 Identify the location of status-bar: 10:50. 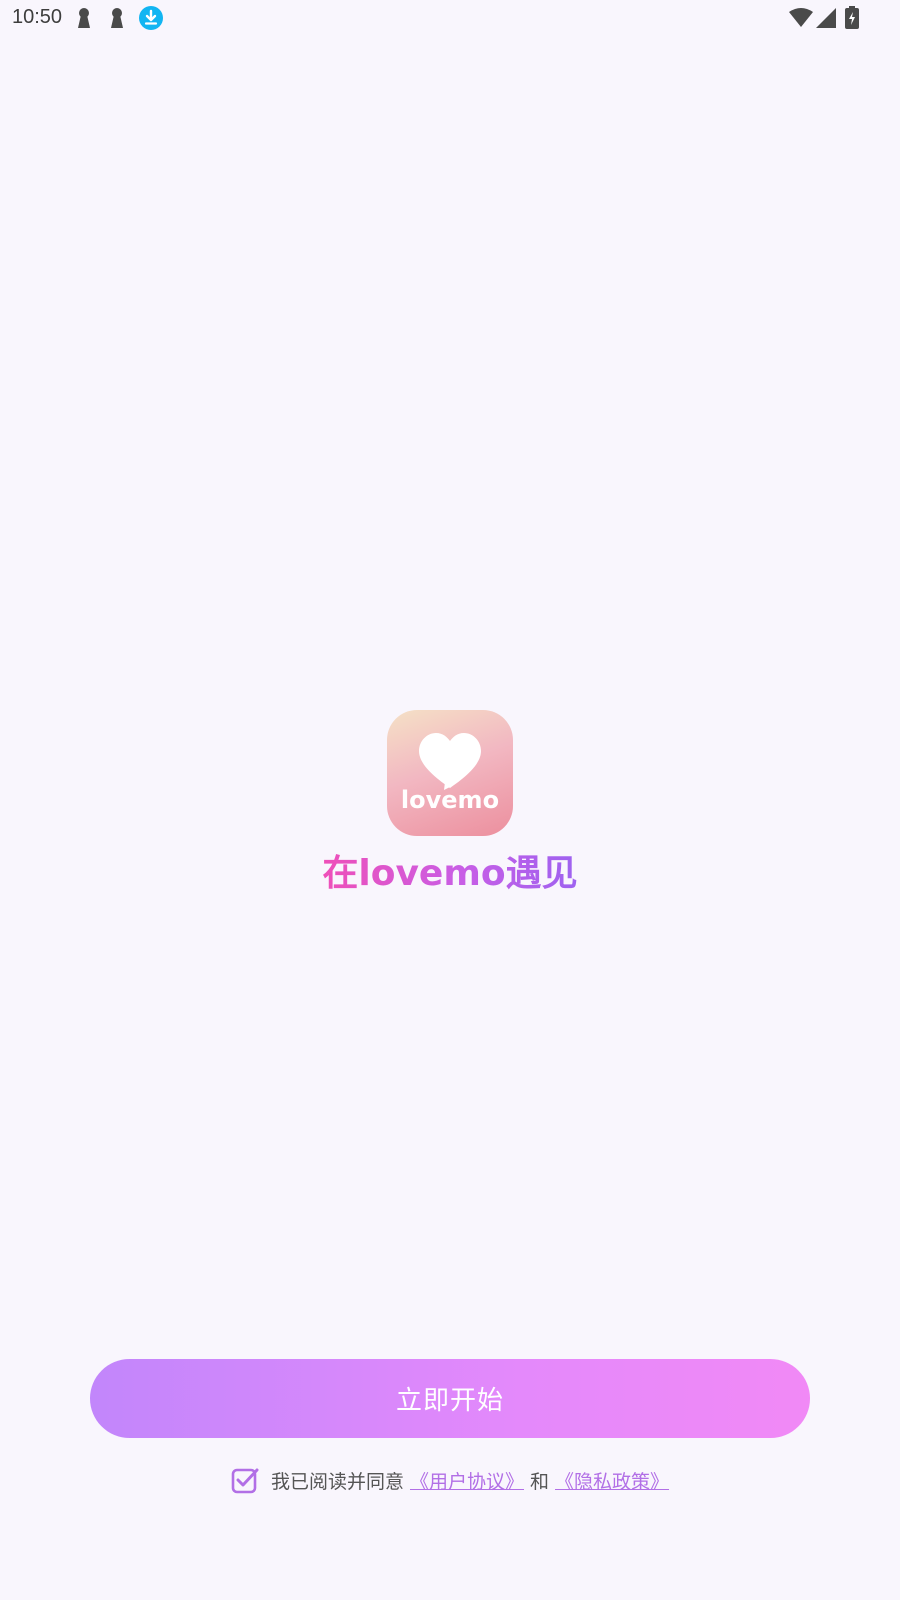
(450, 18).